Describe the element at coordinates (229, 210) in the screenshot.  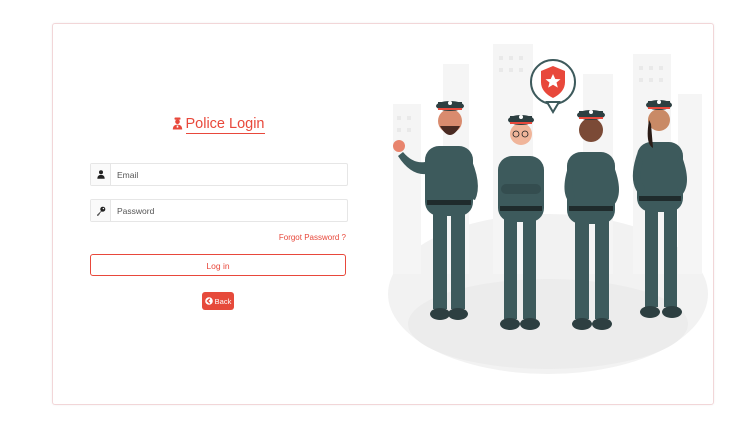
I see `password-input` at that location.